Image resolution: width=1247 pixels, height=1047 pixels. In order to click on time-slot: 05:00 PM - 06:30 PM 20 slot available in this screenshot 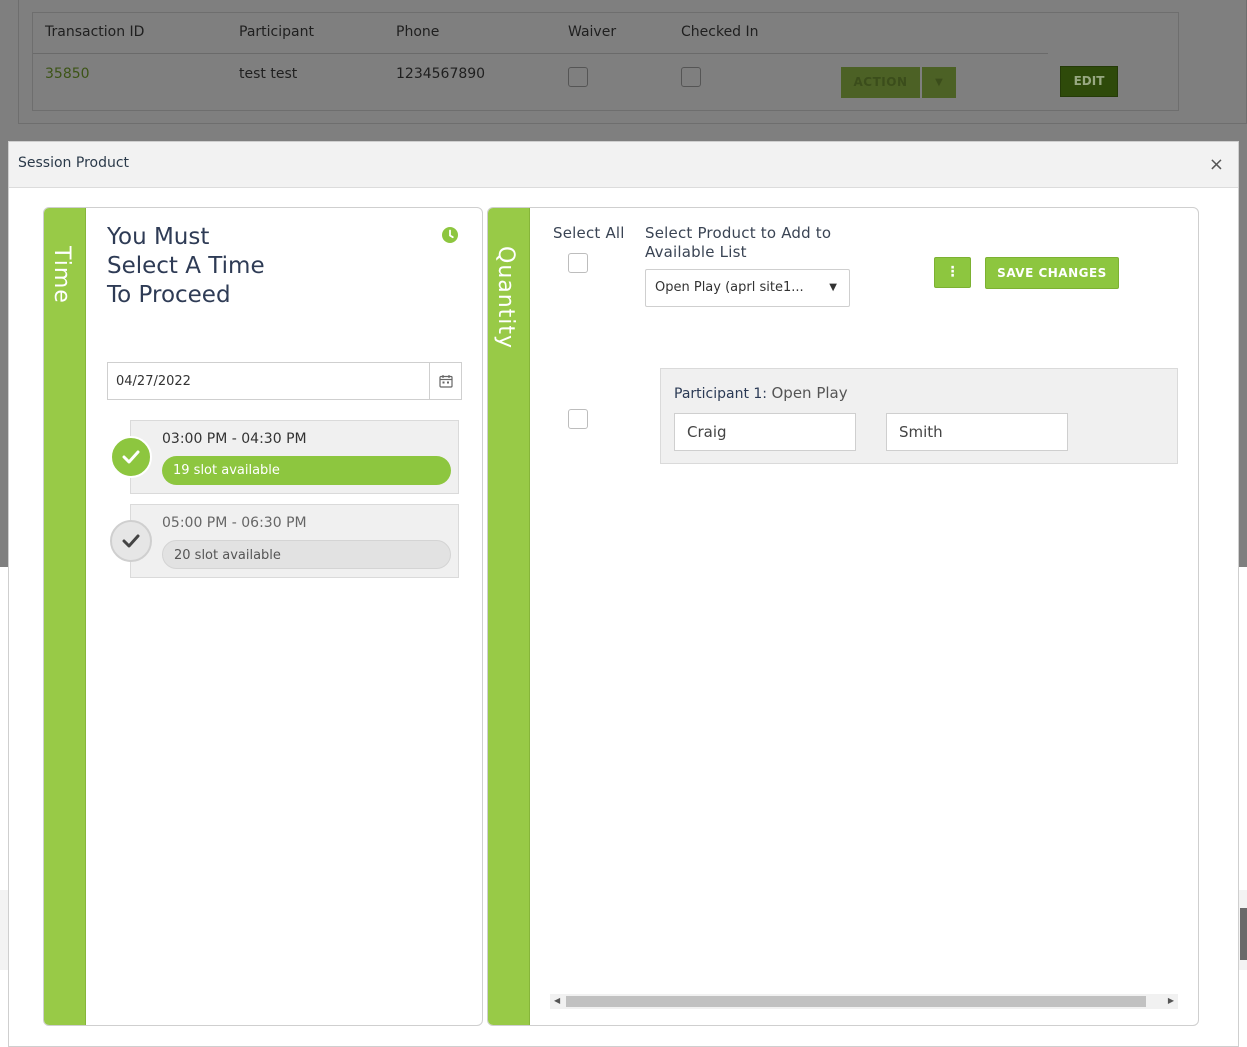, I will do `click(294, 541)`.